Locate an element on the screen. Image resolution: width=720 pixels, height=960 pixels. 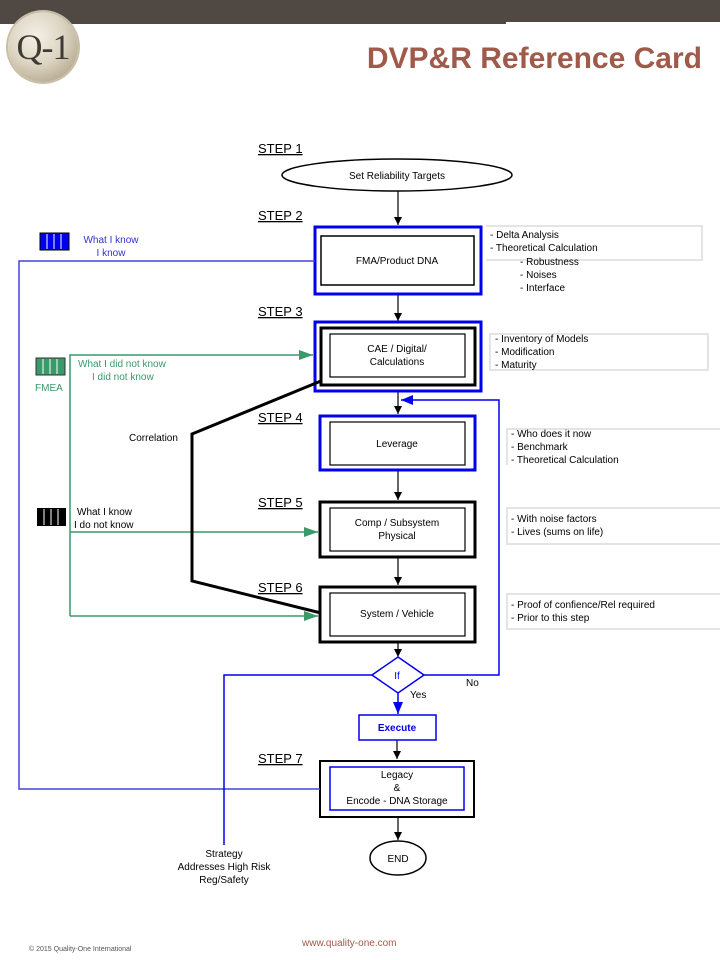
note-step2-3: - Robustness is located at coordinates (549, 262).